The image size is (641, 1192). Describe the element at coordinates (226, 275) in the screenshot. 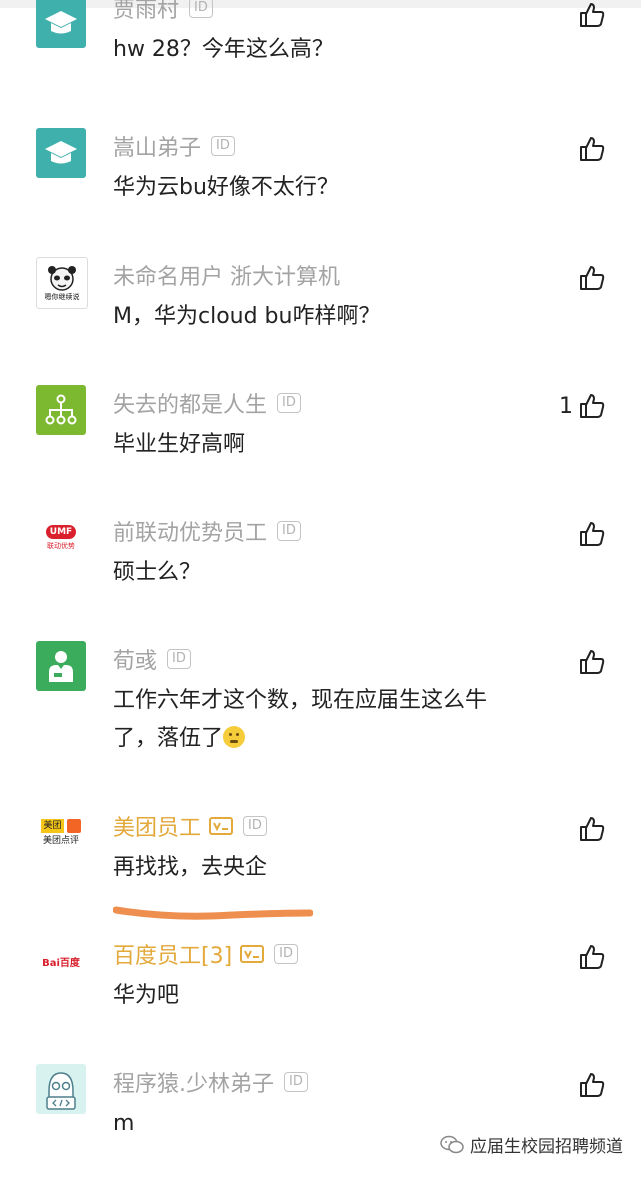

I see `username: 未命名用户 浙大计算机` at that location.